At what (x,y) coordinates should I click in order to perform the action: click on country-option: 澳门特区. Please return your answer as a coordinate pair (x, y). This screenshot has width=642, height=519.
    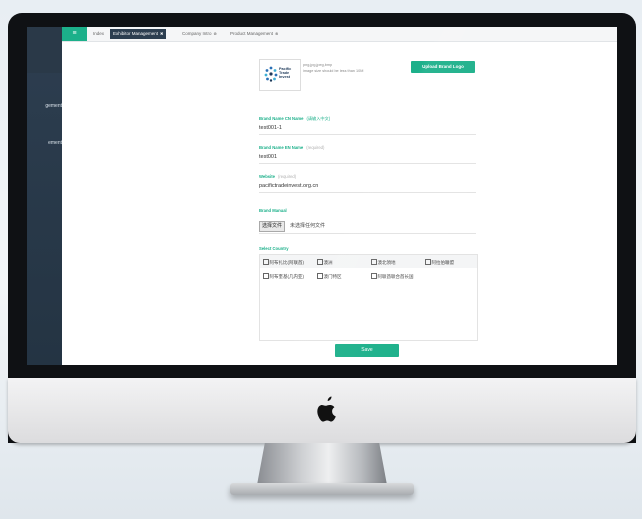
    Looking at the image, I should click on (329, 276).